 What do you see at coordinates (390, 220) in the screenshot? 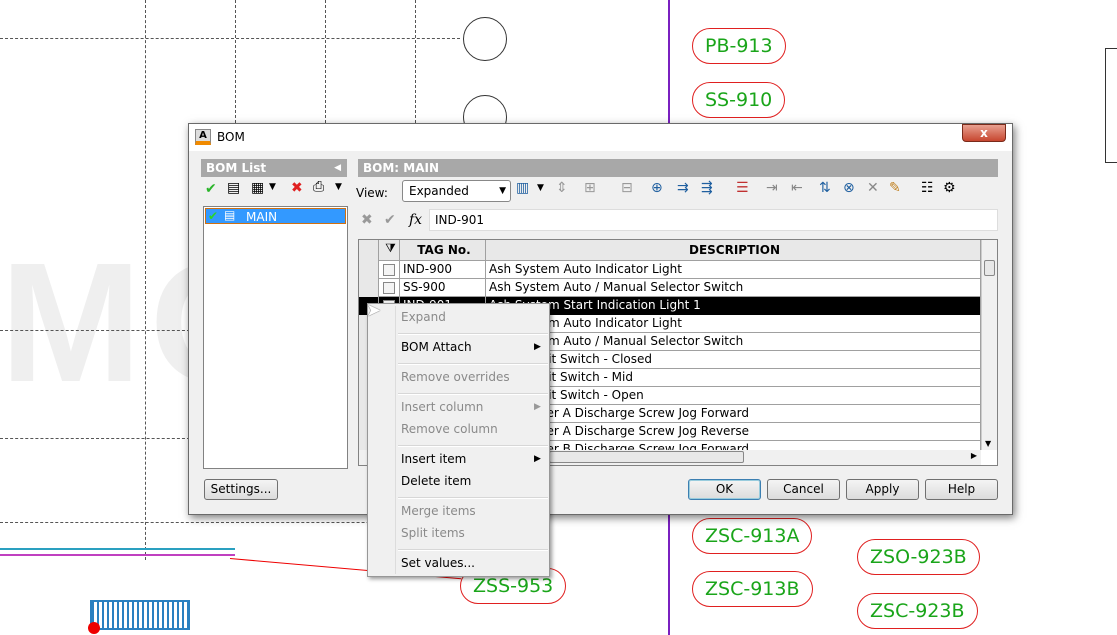
I see `accept-edit-icon: ✔` at bounding box center [390, 220].